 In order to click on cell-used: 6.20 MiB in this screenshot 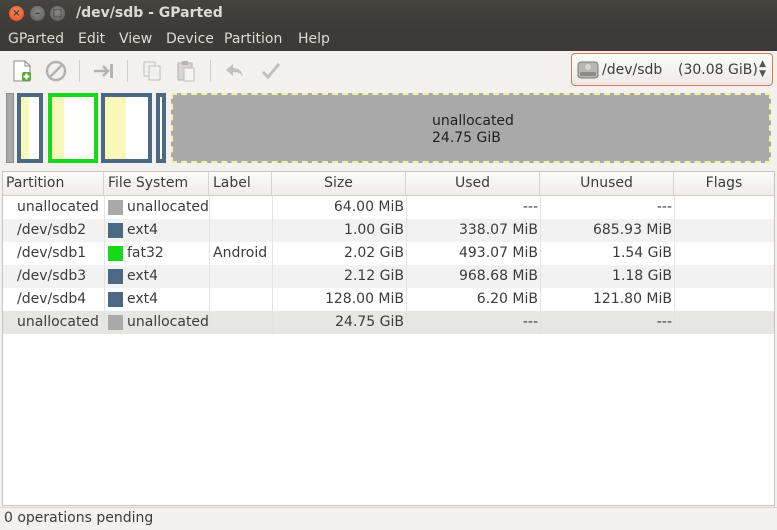, I will do `click(507, 299)`.